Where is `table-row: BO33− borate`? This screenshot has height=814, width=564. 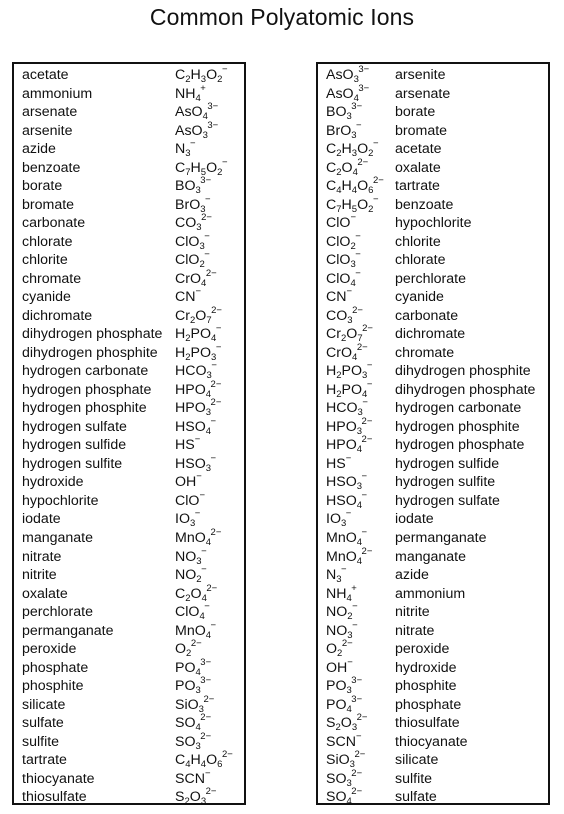
table-row: BO33− borate is located at coordinates (433, 112).